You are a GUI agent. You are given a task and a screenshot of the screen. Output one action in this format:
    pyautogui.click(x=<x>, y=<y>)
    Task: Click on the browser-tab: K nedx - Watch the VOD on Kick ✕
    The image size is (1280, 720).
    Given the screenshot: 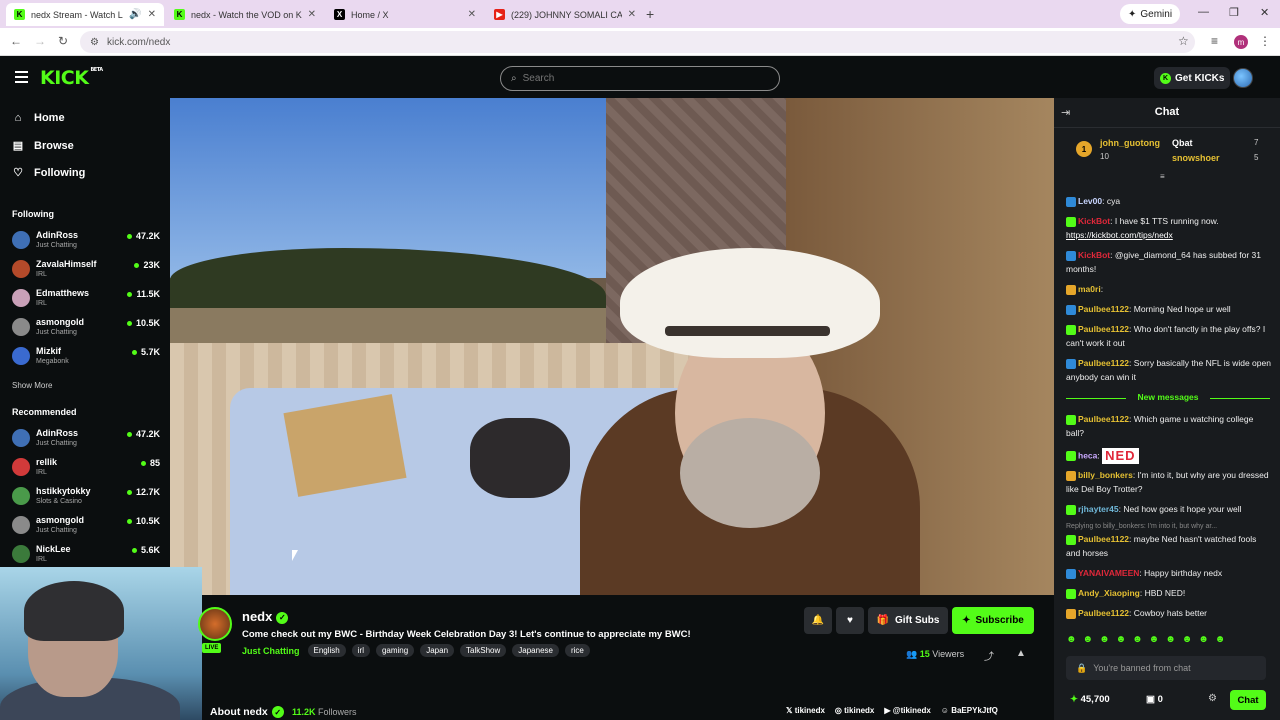 What is the action you would take?
    pyautogui.click(x=245, y=14)
    